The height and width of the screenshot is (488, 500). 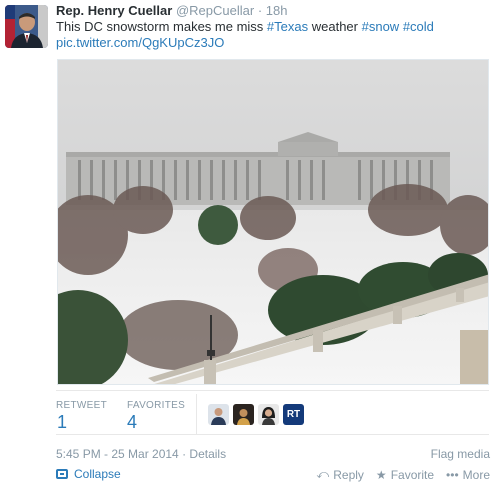 I want to click on tweet-text-mid: weather, so click(x=335, y=26).